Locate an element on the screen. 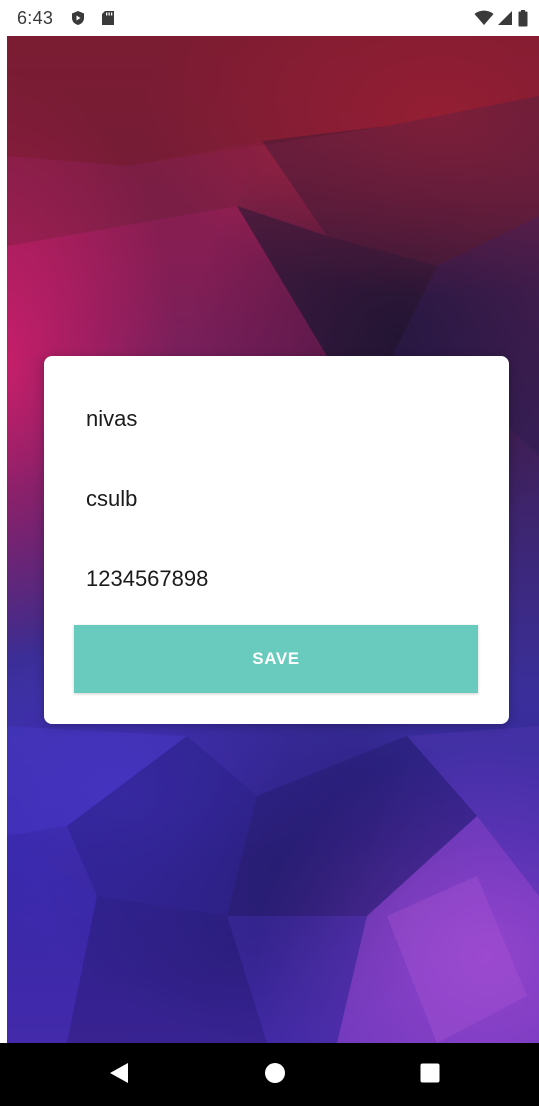 Image resolution: width=539 pixels, height=1106 pixels. recents-button is located at coordinates (430, 1074).